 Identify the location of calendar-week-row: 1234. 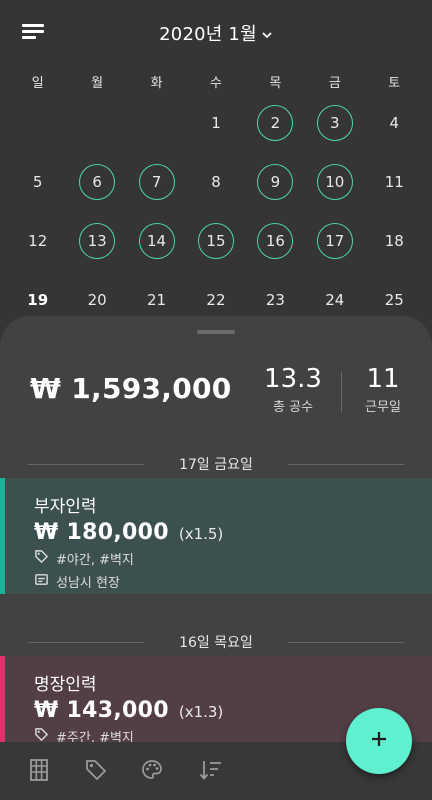
(216, 122).